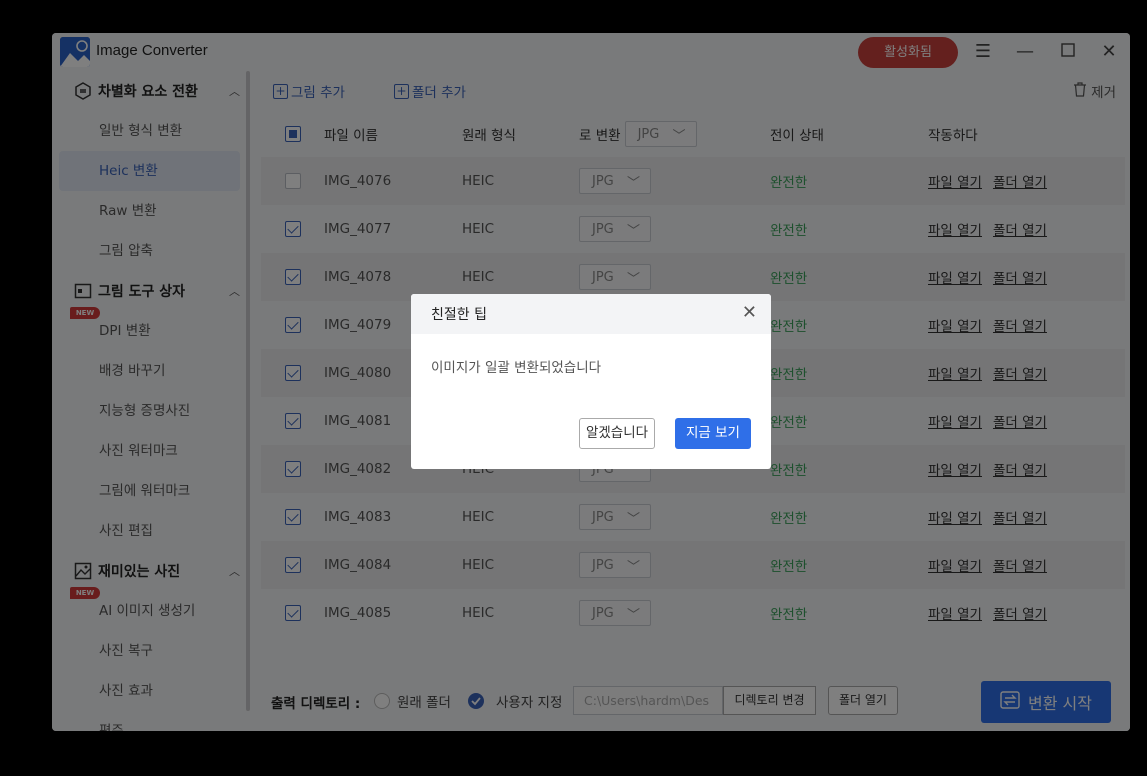 Image resolution: width=1147 pixels, height=776 pixels. What do you see at coordinates (749, 313) in the screenshot?
I see `dialog-close-icon: ✕` at bounding box center [749, 313].